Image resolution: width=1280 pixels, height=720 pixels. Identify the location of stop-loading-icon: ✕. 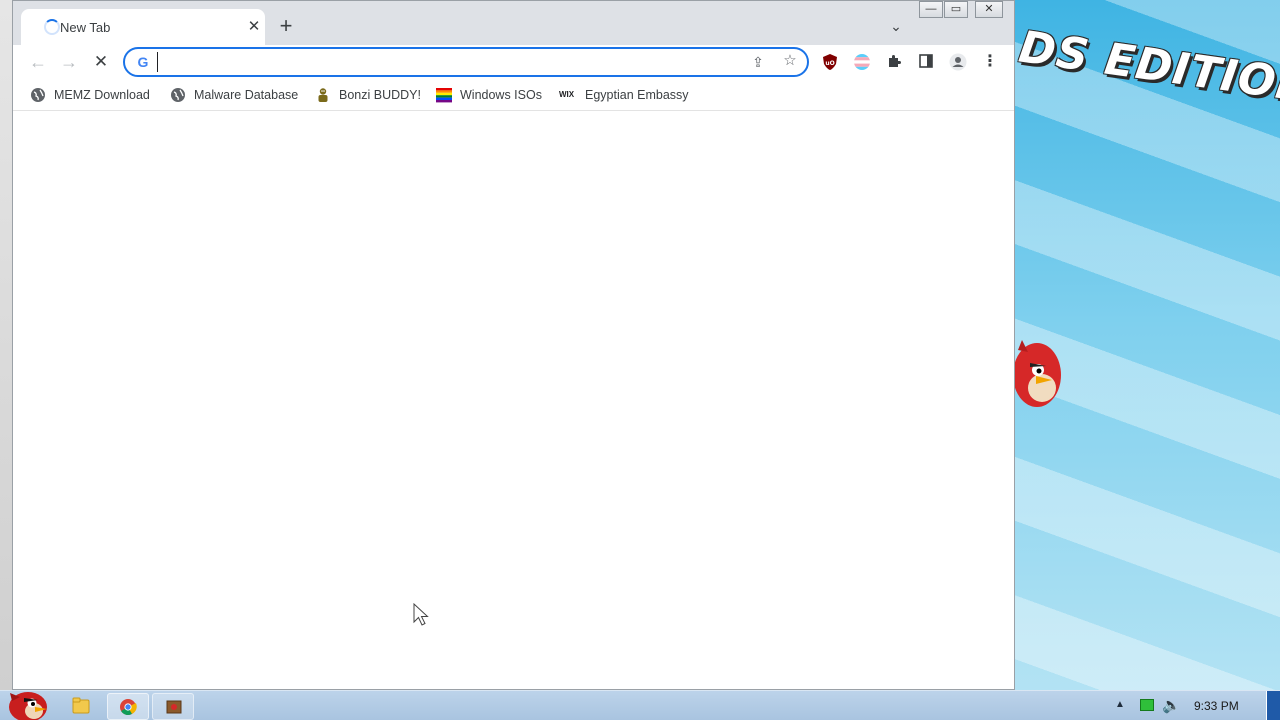
(101, 62).